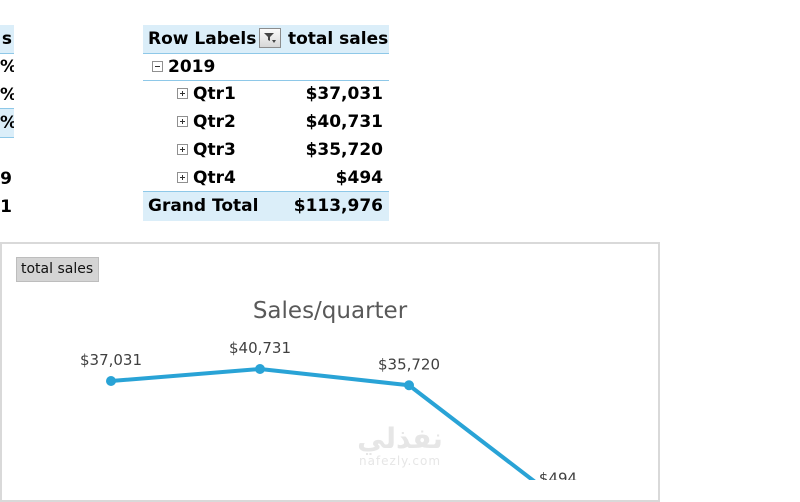  I want to click on watermark: نفذلي nafezly.com, so click(400, 445).